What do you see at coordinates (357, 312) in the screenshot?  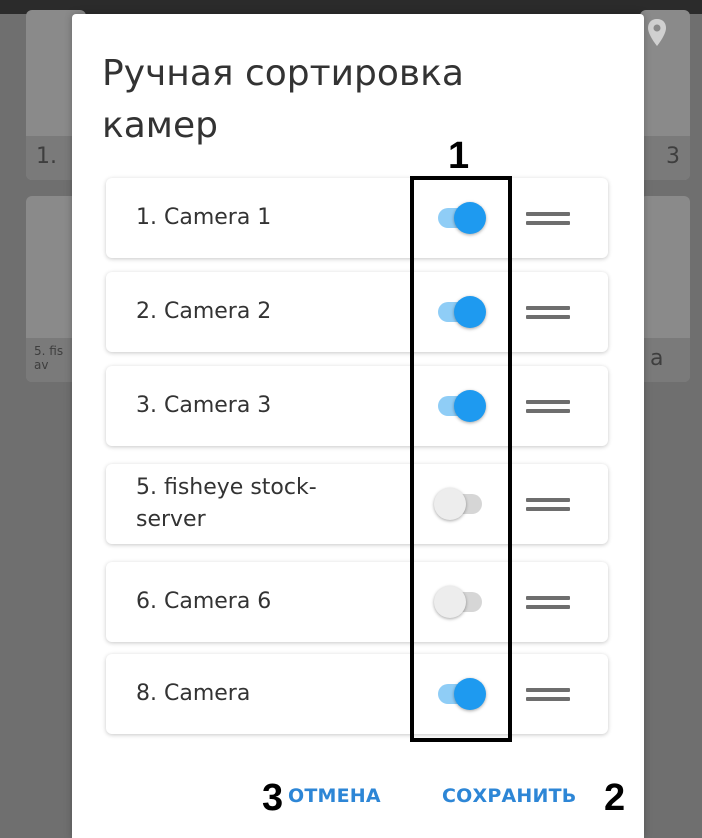 I see `camera-row: 2. Camera 2` at bounding box center [357, 312].